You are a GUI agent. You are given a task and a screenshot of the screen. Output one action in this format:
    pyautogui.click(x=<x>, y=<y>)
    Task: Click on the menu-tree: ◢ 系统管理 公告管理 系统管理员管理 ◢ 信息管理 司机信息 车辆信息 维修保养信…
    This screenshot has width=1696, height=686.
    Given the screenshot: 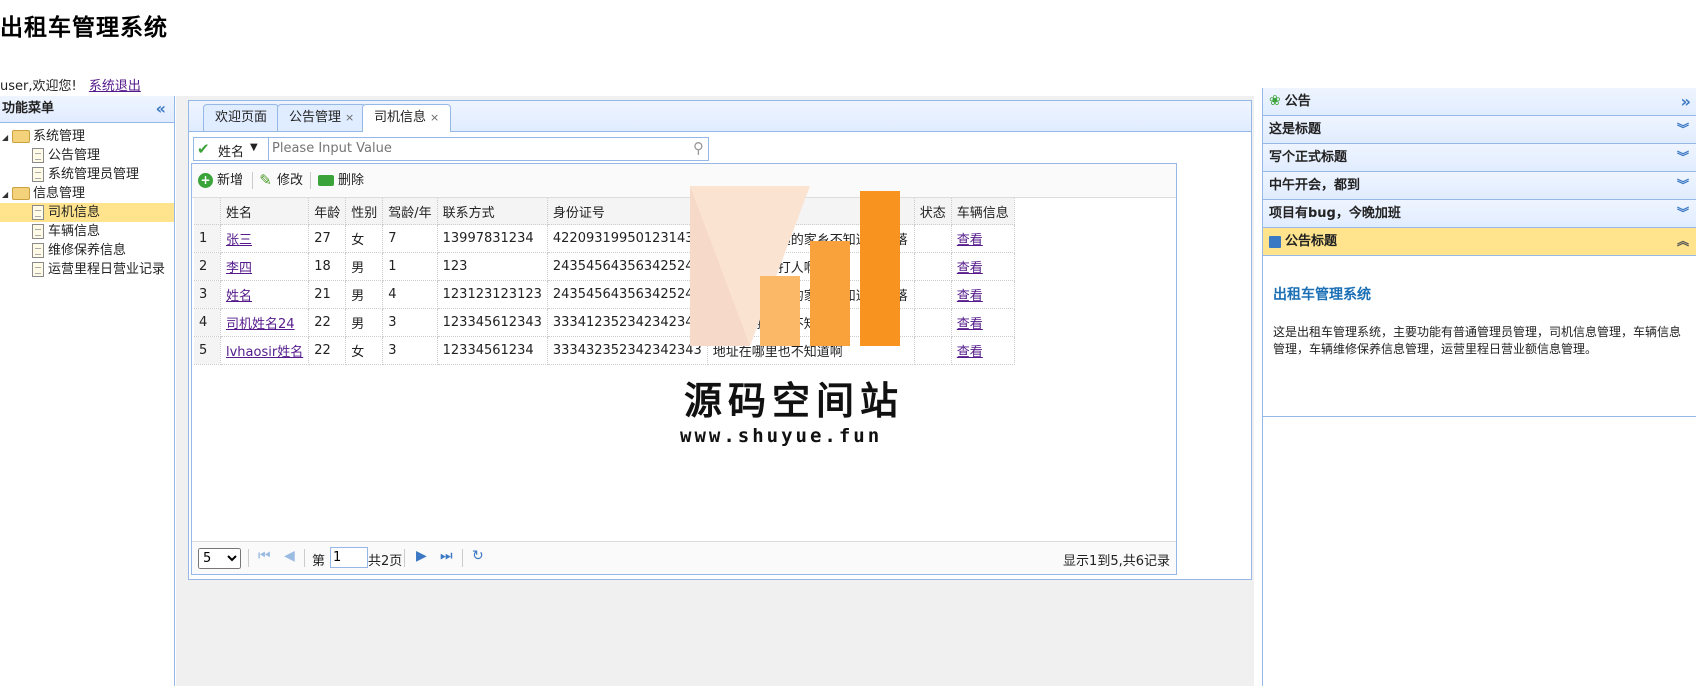 What is the action you would take?
    pyautogui.click(x=87, y=201)
    